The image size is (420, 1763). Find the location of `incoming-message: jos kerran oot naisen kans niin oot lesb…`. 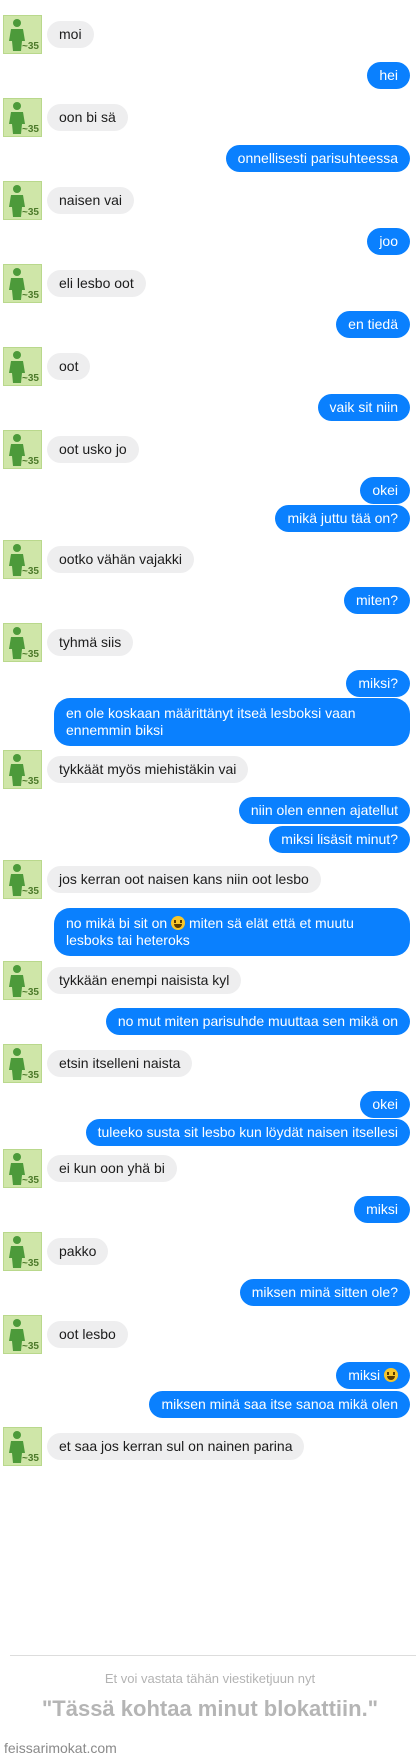

incoming-message: jos kerran oot naisen kans niin oot lesb… is located at coordinates (184, 879).